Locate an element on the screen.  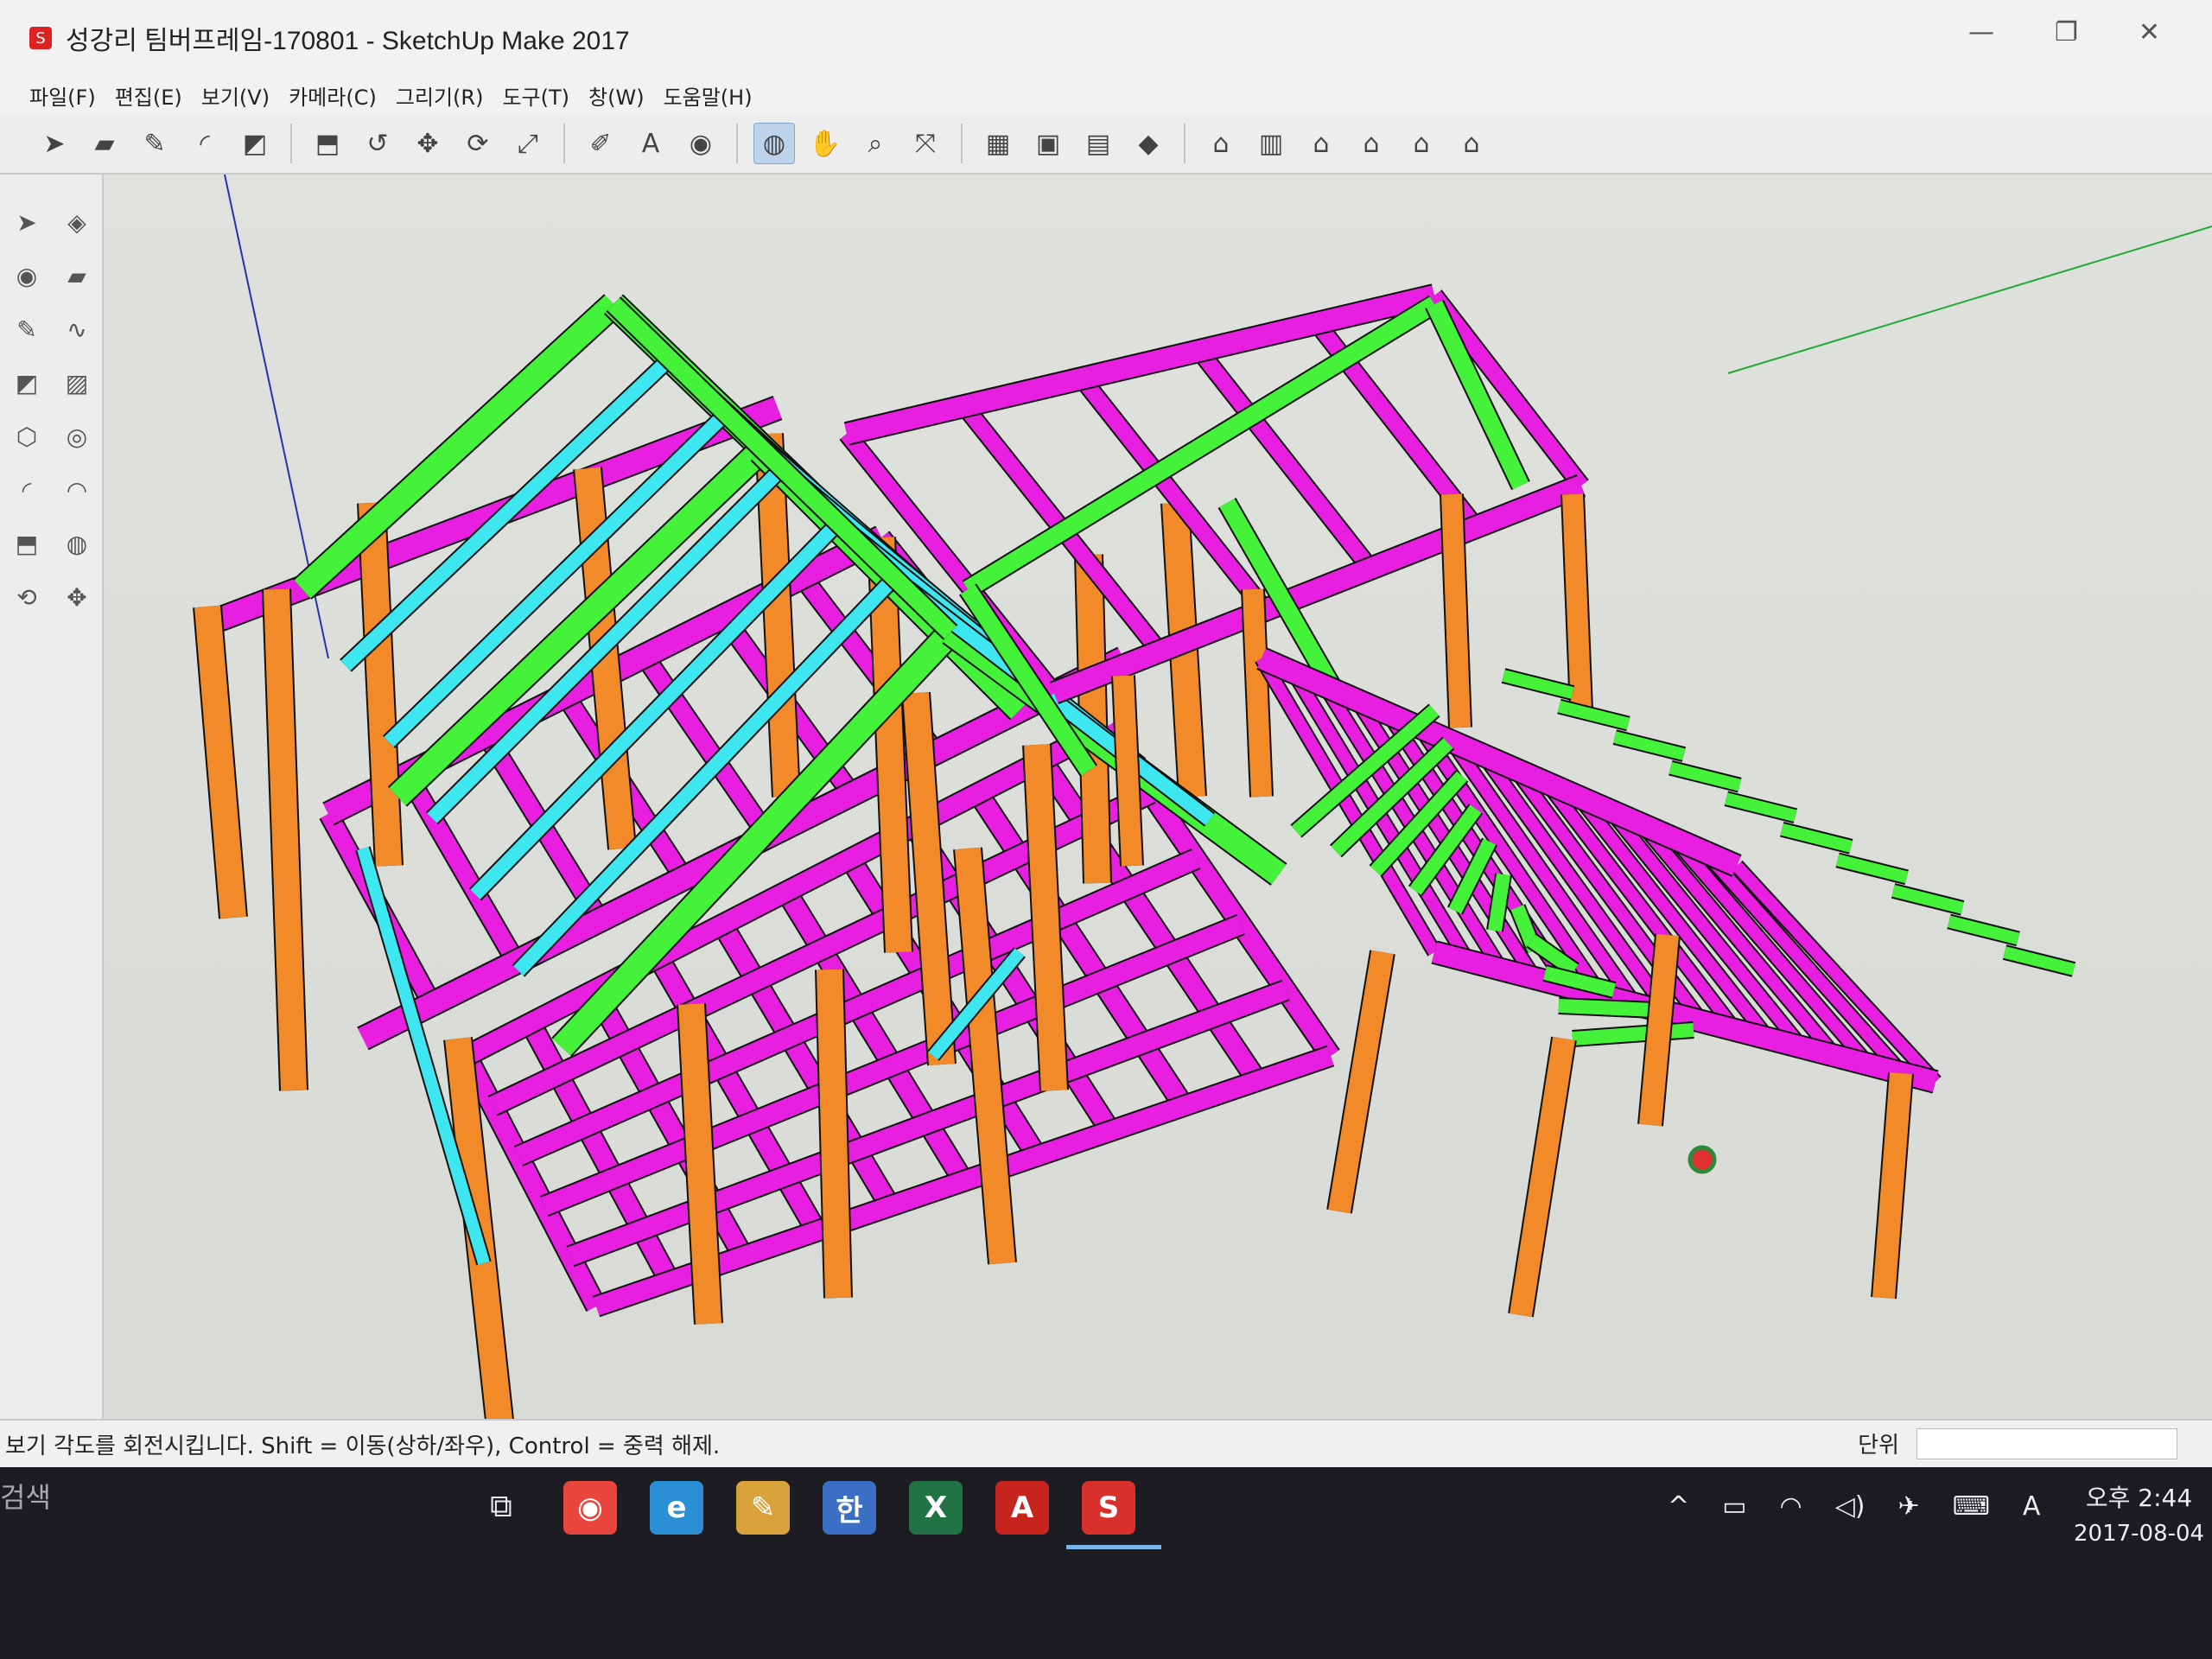
ruby-tool-icon: ◆ is located at coordinates (1148, 143).